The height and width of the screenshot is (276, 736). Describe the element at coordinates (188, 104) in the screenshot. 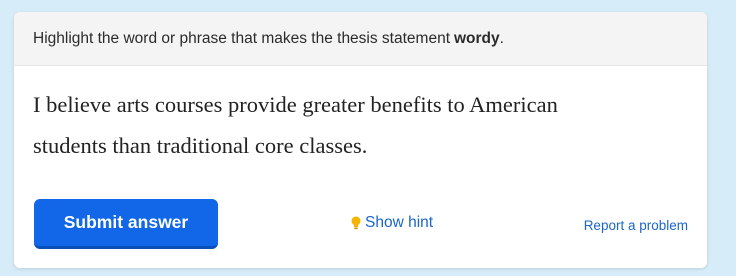

I see `word-courses: courses` at that location.